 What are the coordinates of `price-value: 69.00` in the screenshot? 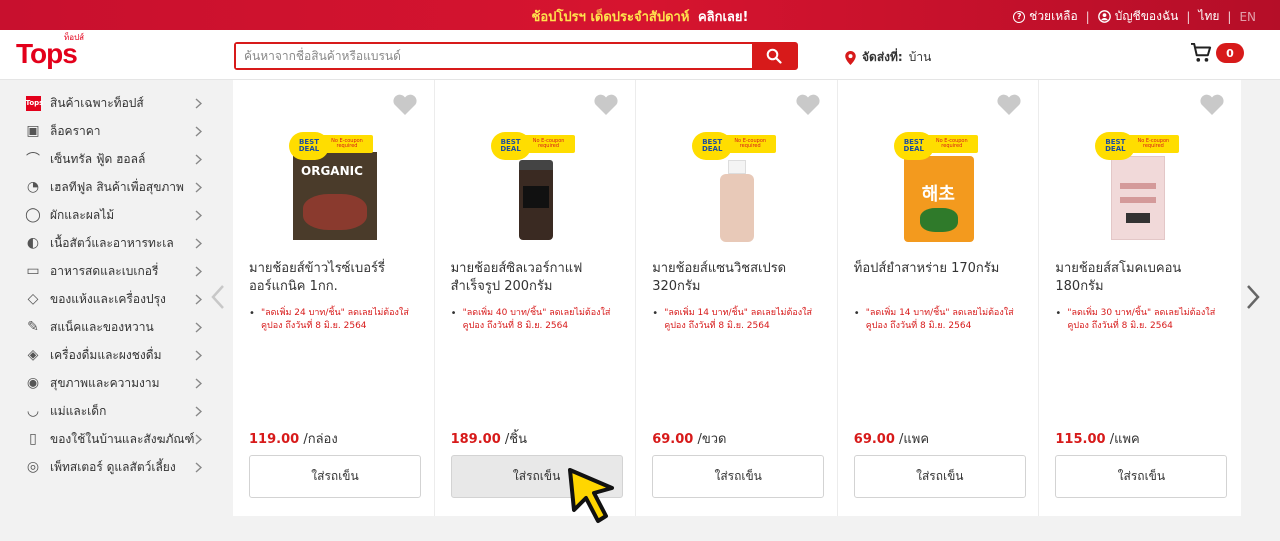 It's located at (874, 439).